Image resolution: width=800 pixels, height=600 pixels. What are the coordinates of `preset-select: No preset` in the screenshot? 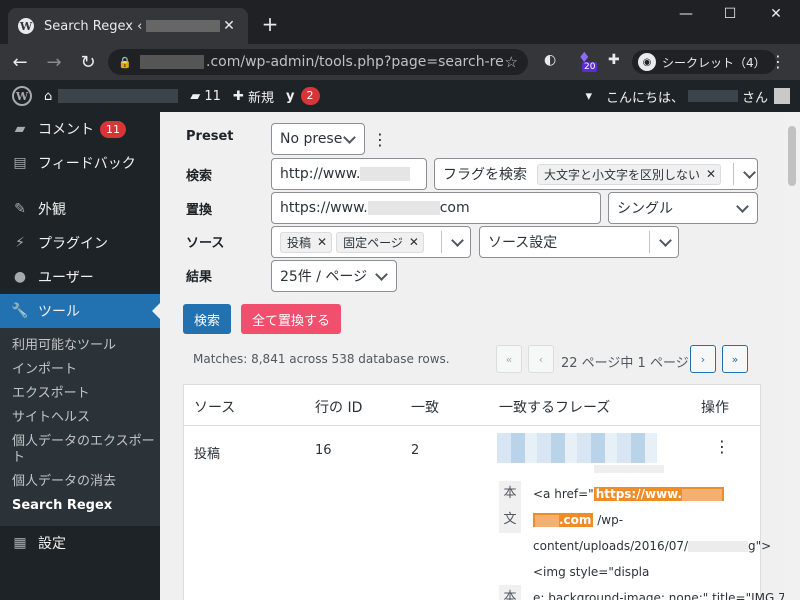 It's located at (318, 139).